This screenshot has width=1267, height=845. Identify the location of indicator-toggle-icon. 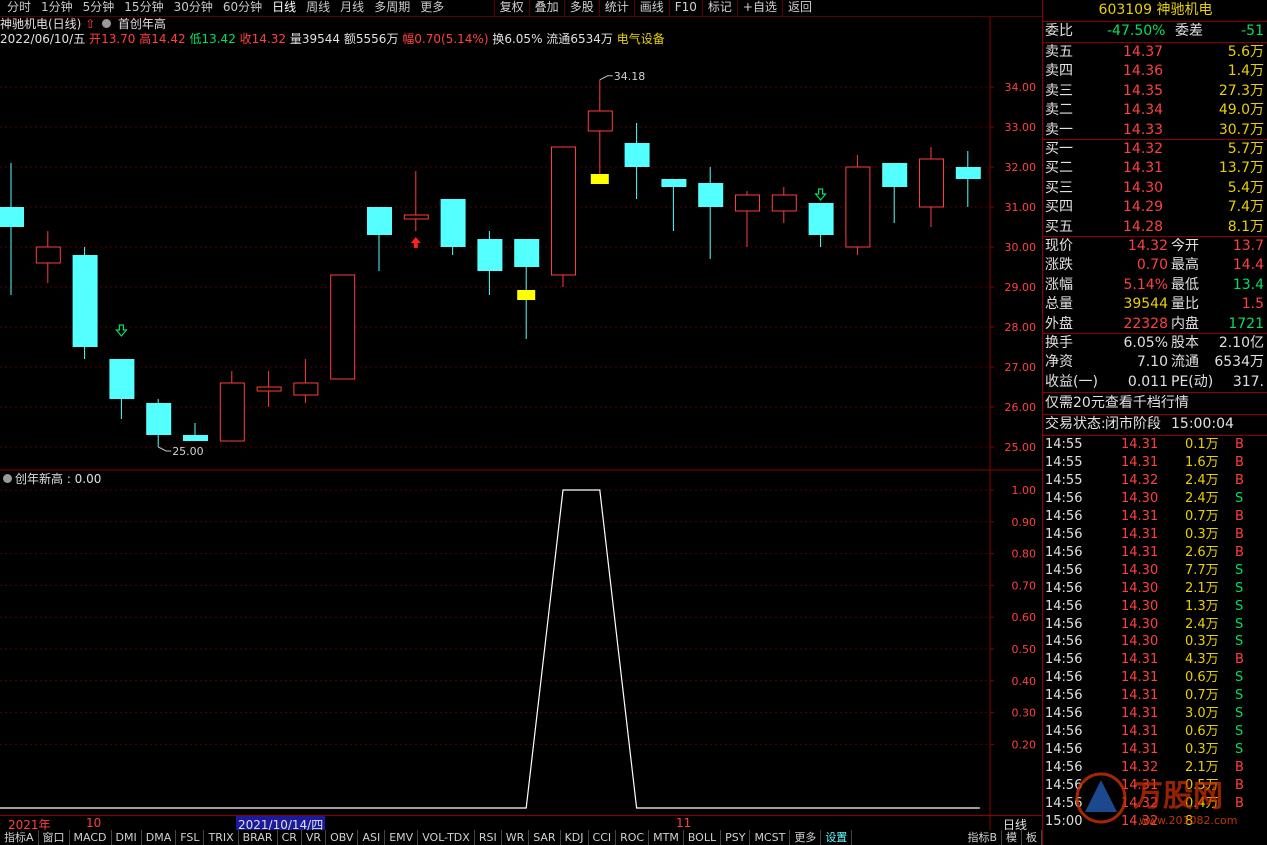
(107, 23).